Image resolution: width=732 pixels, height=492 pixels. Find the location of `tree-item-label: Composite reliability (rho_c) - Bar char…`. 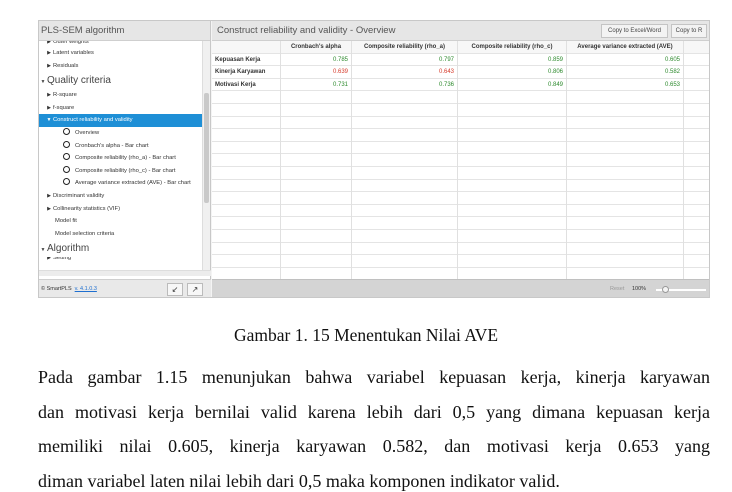

tree-item-label: Composite reliability (rho_c) - Bar char… is located at coordinates (125, 170).